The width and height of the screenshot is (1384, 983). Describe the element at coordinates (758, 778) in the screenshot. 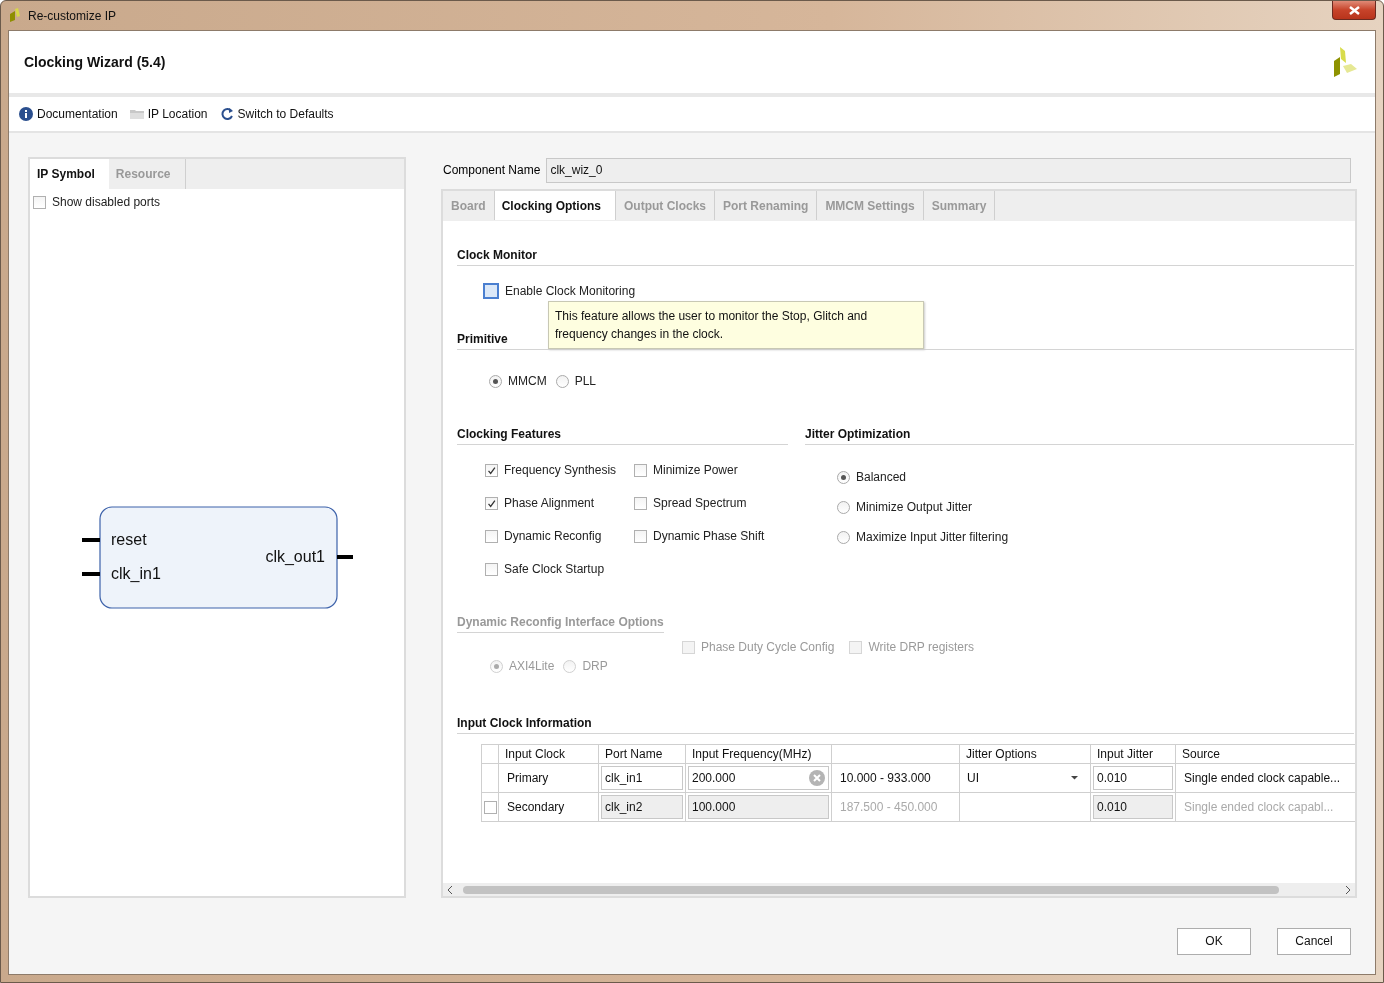

I see `frequency-field: 200.000` at that location.